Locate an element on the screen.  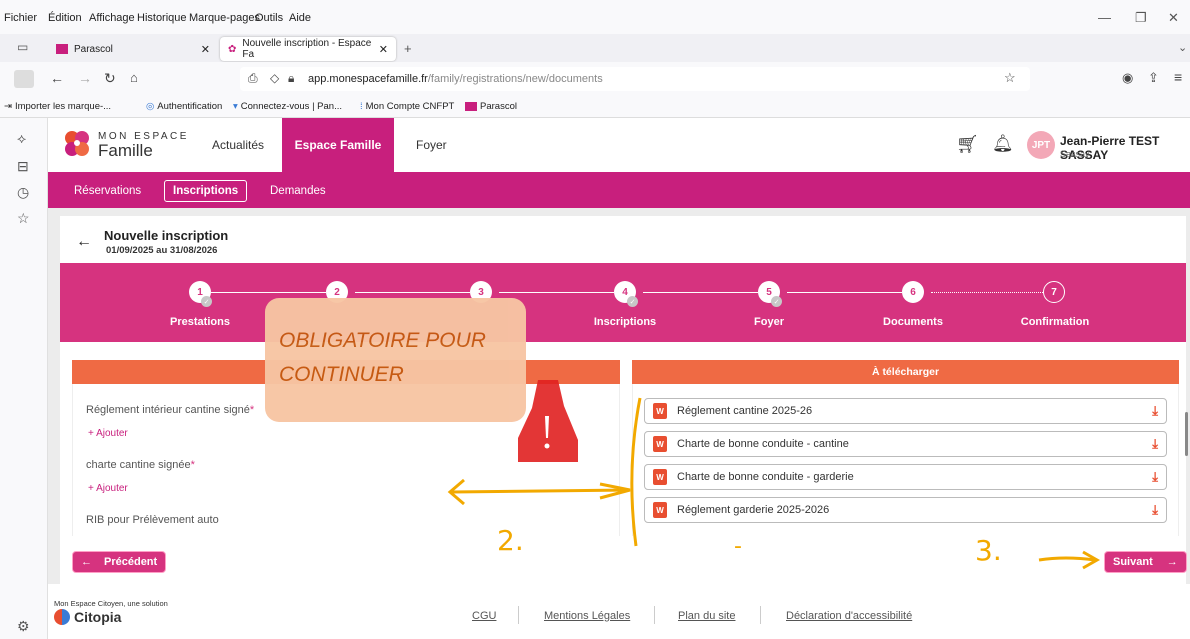
cnfpt-icon: ⁞ is located at coordinates (361, 106).